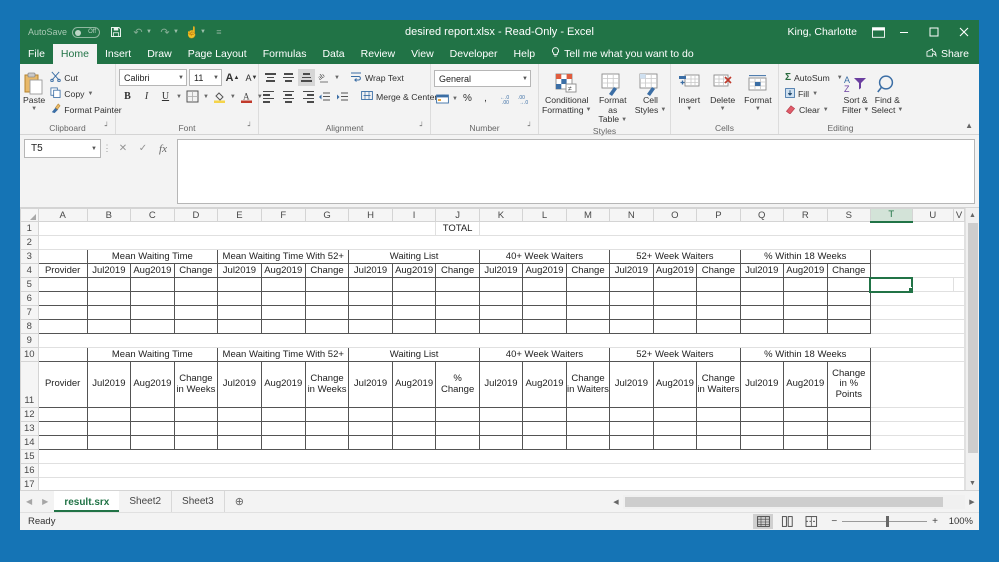  Describe the element at coordinates (288, 96) in the screenshot. I see `align-center-icon` at that location.